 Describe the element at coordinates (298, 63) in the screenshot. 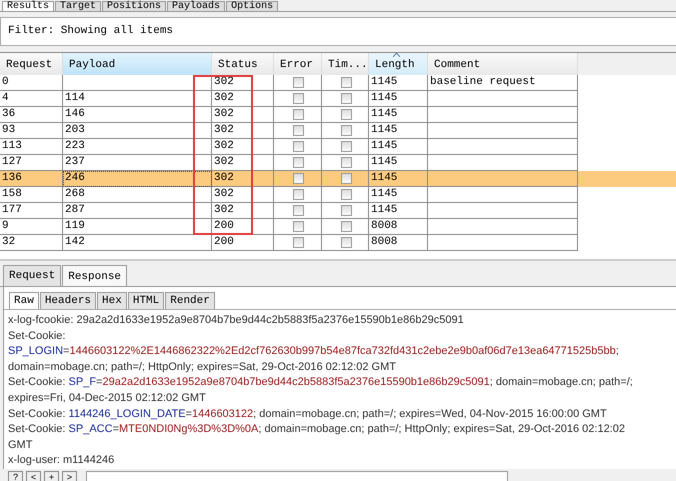

I see `column-header: Error` at that location.